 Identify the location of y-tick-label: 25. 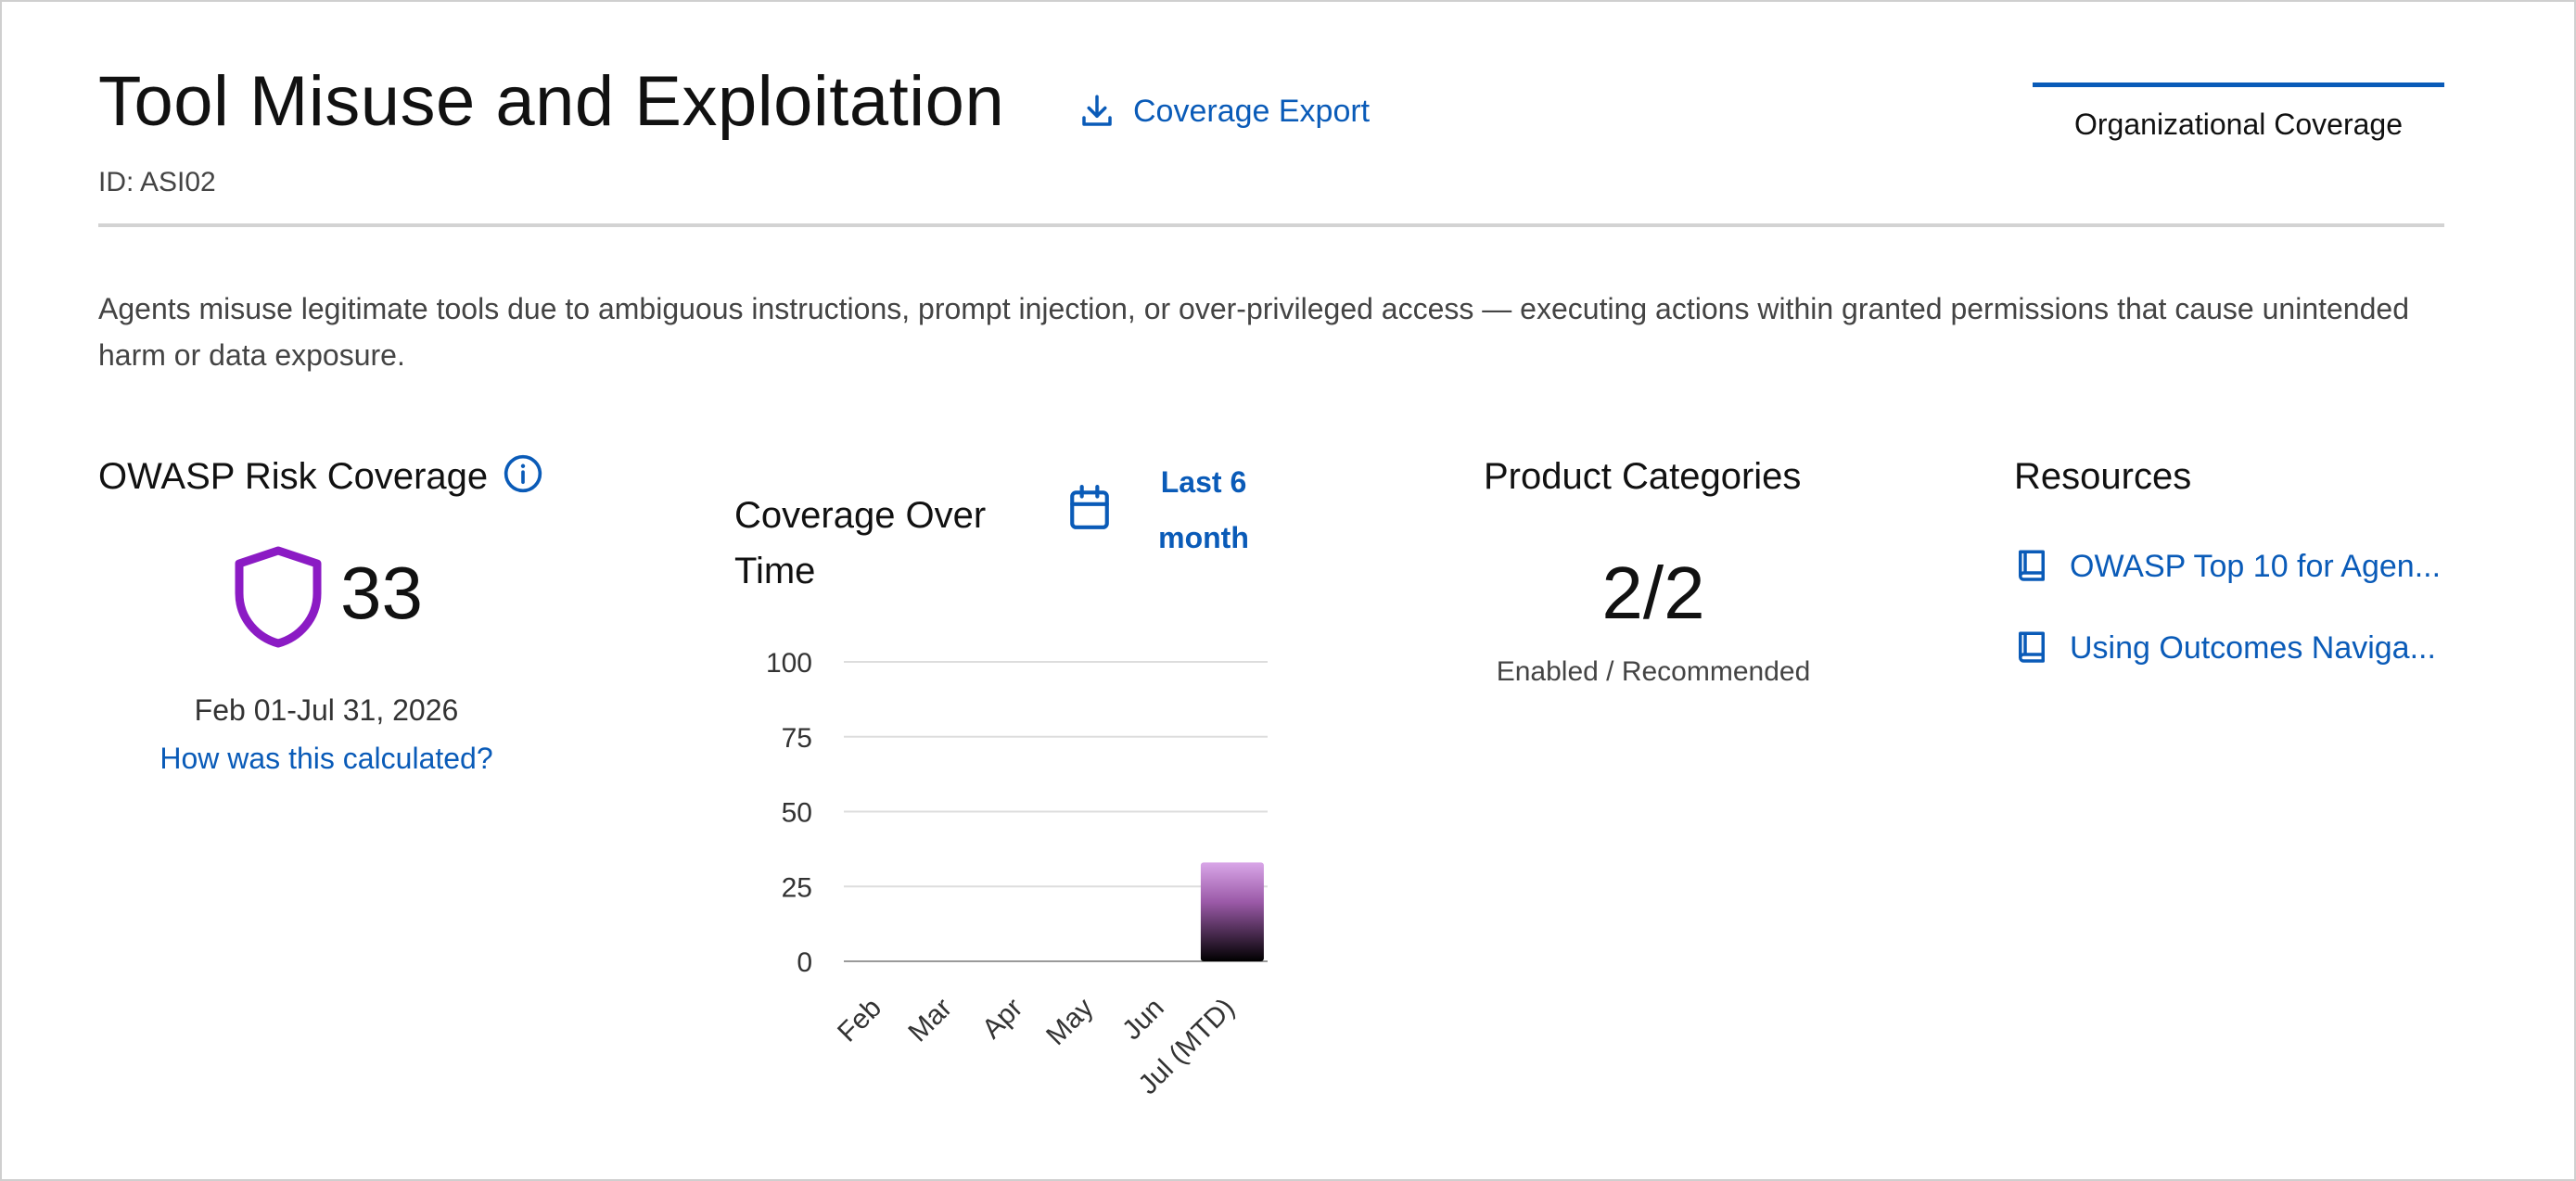
(797, 888).